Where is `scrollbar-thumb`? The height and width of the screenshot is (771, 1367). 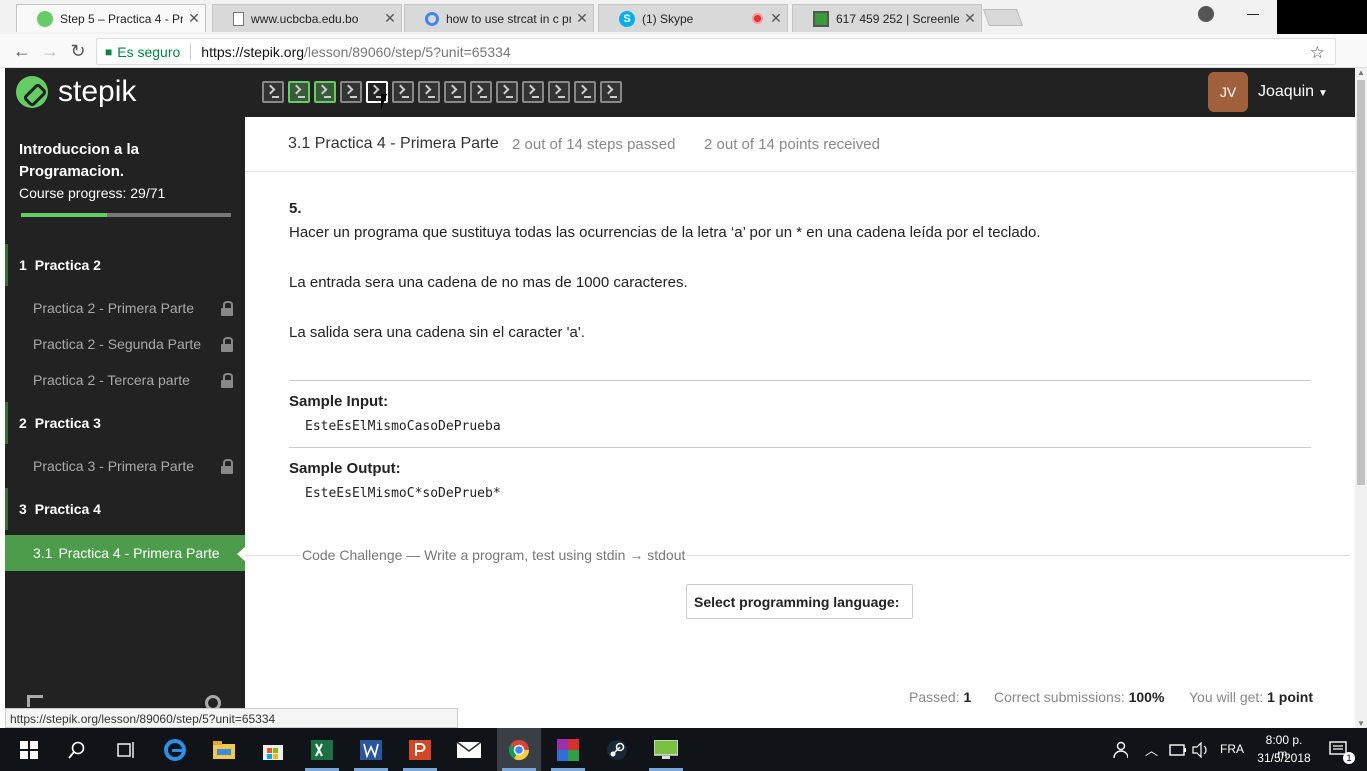 scrollbar-thumb is located at coordinates (1361, 282).